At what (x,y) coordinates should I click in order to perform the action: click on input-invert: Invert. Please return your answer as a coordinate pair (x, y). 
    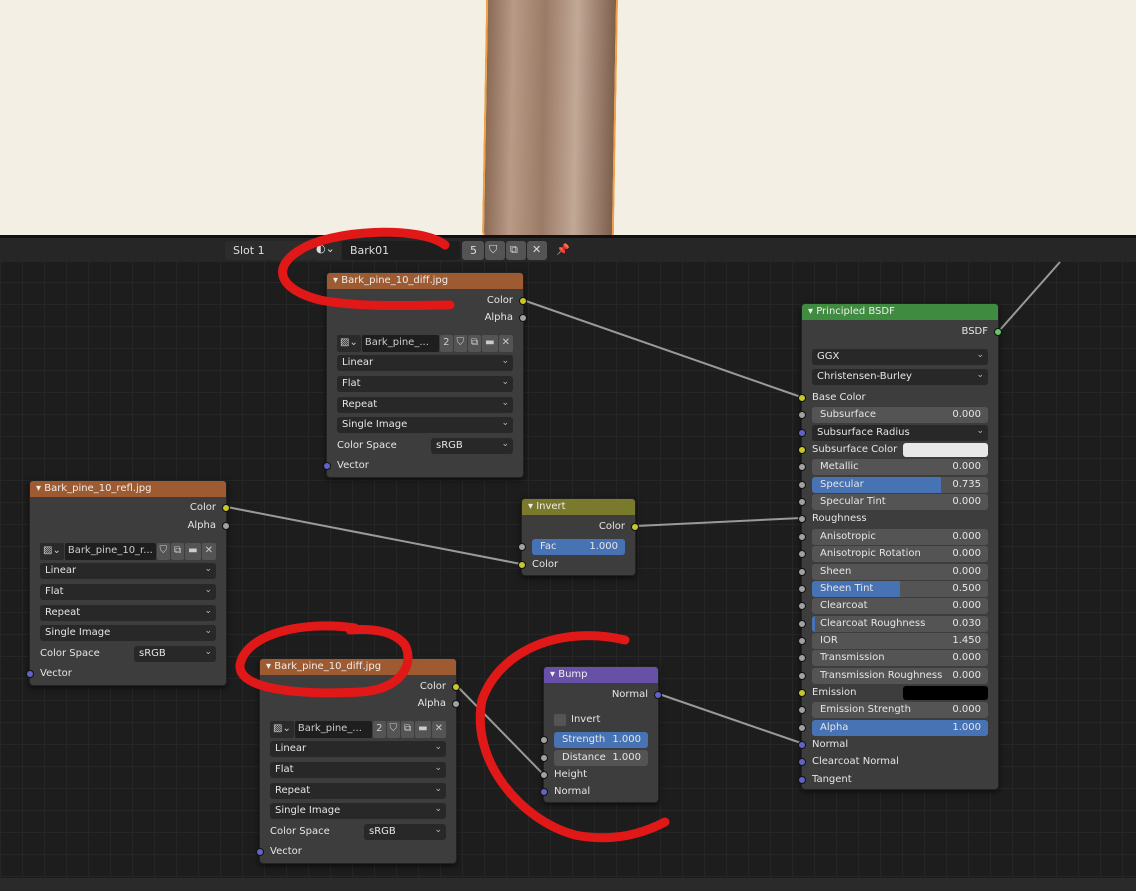
    Looking at the image, I should click on (601, 720).